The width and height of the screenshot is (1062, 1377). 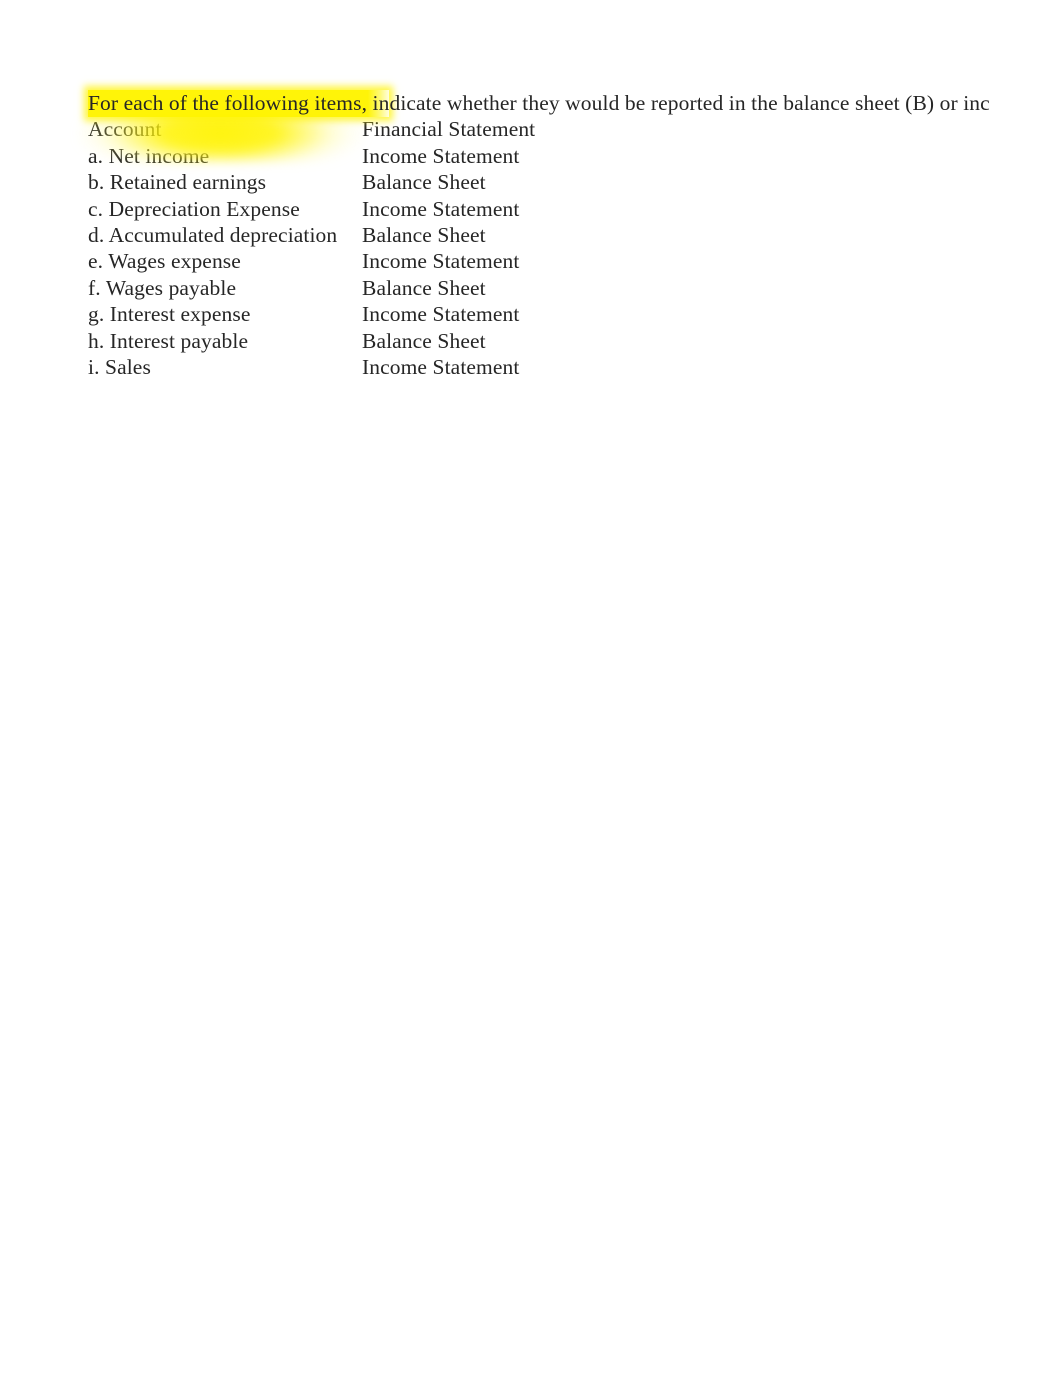 I want to click on table-header-row: Account Financial Statement, so click(x=563, y=129).